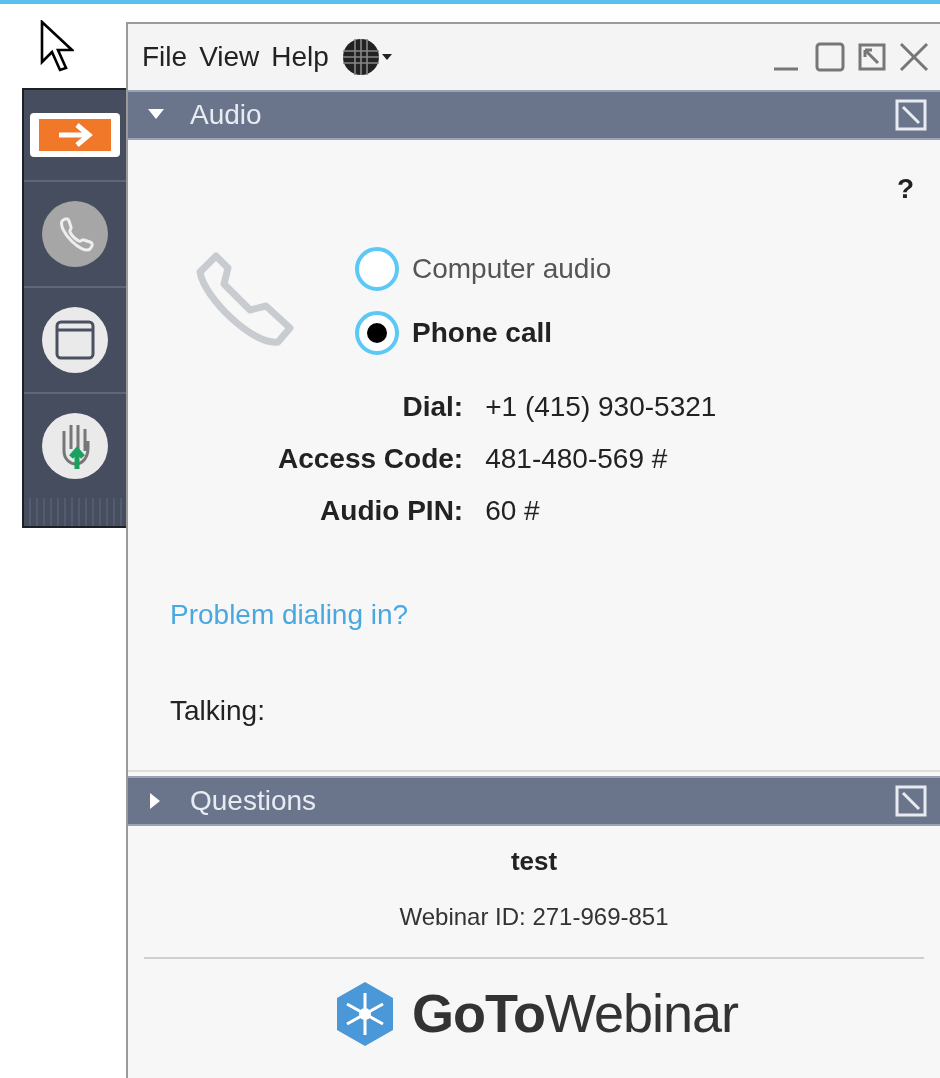 The height and width of the screenshot is (1078, 940). What do you see at coordinates (386, 57) in the screenshot?
I see `caret-icon` at bounding box center [386, 57].